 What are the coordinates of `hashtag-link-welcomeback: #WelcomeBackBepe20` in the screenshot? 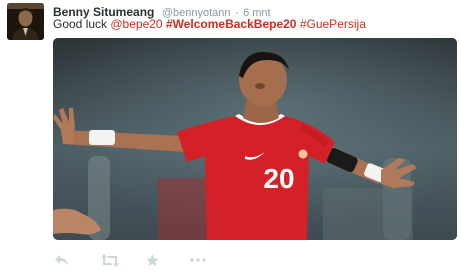 It's located at (231, 24).